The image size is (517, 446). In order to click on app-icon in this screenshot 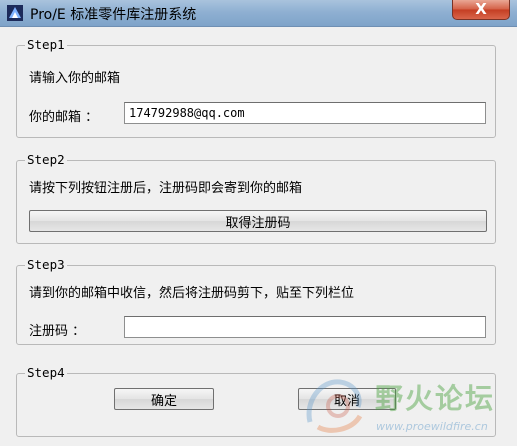, I will do `click(15, 13)`.